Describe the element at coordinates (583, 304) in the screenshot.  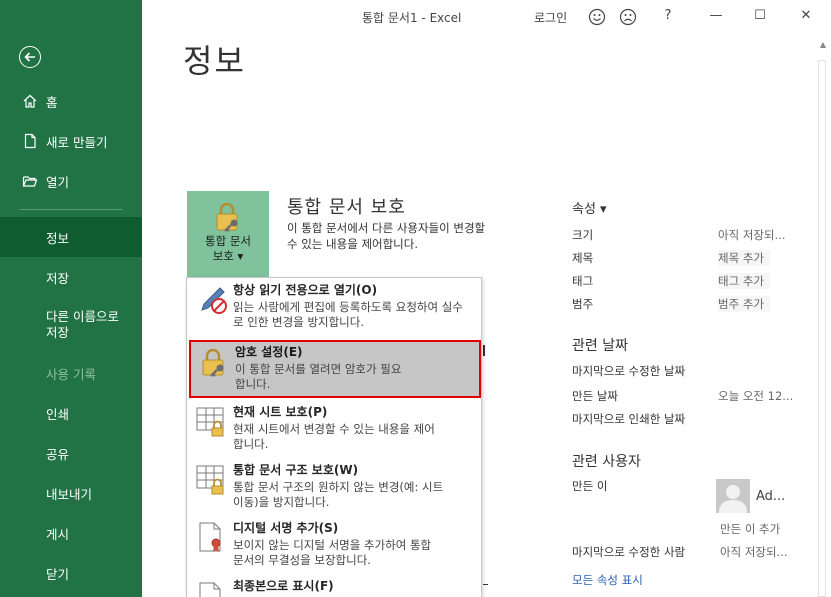
I see `property-label-category: 범주` at that location.